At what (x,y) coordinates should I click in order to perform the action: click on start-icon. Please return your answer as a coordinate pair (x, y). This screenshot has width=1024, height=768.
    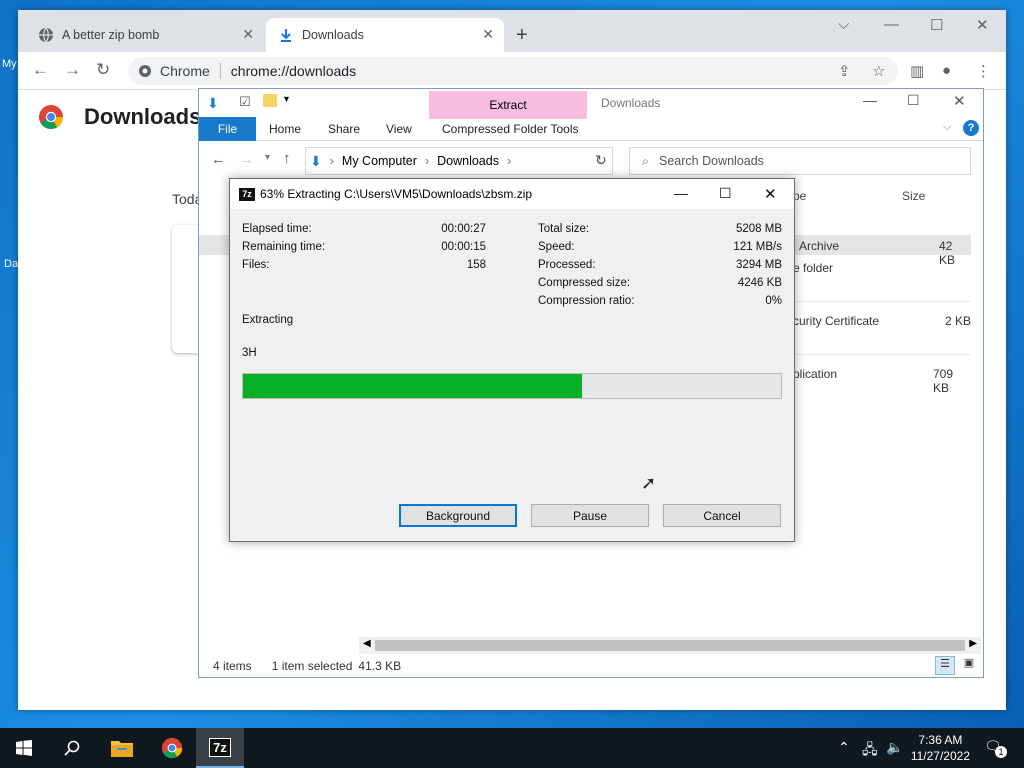
    Looking at the image, I should click on (24, 748).